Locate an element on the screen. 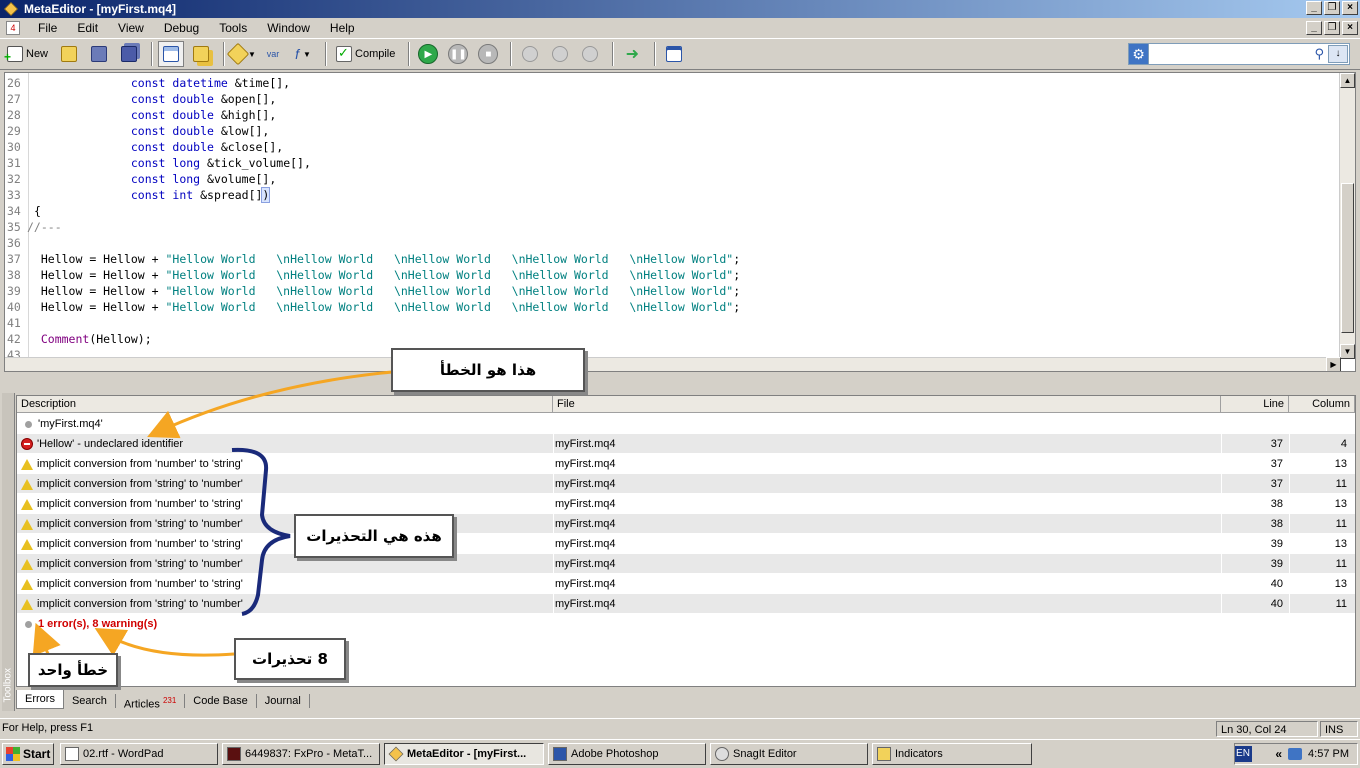 This screenshot has width=1360, height=768. insert-function-button: f ▼ is located at coordinates (303, 54).